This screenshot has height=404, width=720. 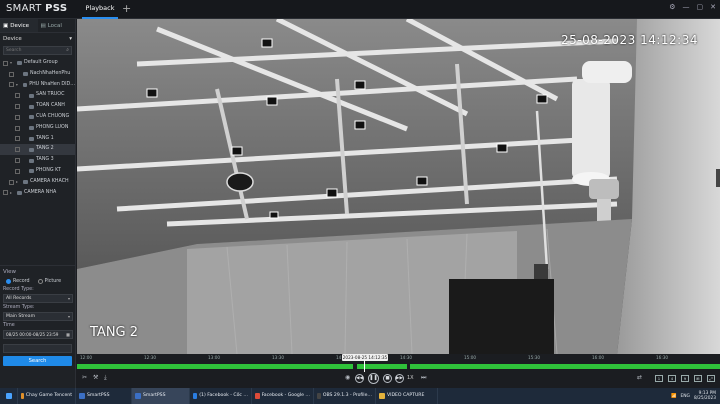 What do you see at coordinates (639, 377) in the screenshot?
I see `sync-icon: ⇄` at bounding box center [639, 377].